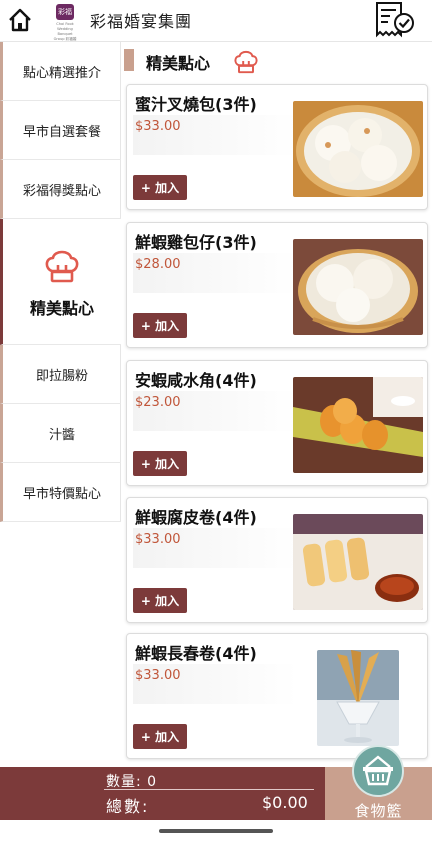 This screenshot has height=845, width=432. Describe the element at coordinates (196, 242) in the screenshot. I see `product-name: 鮮蝦雞包仔(3件)` at that location.